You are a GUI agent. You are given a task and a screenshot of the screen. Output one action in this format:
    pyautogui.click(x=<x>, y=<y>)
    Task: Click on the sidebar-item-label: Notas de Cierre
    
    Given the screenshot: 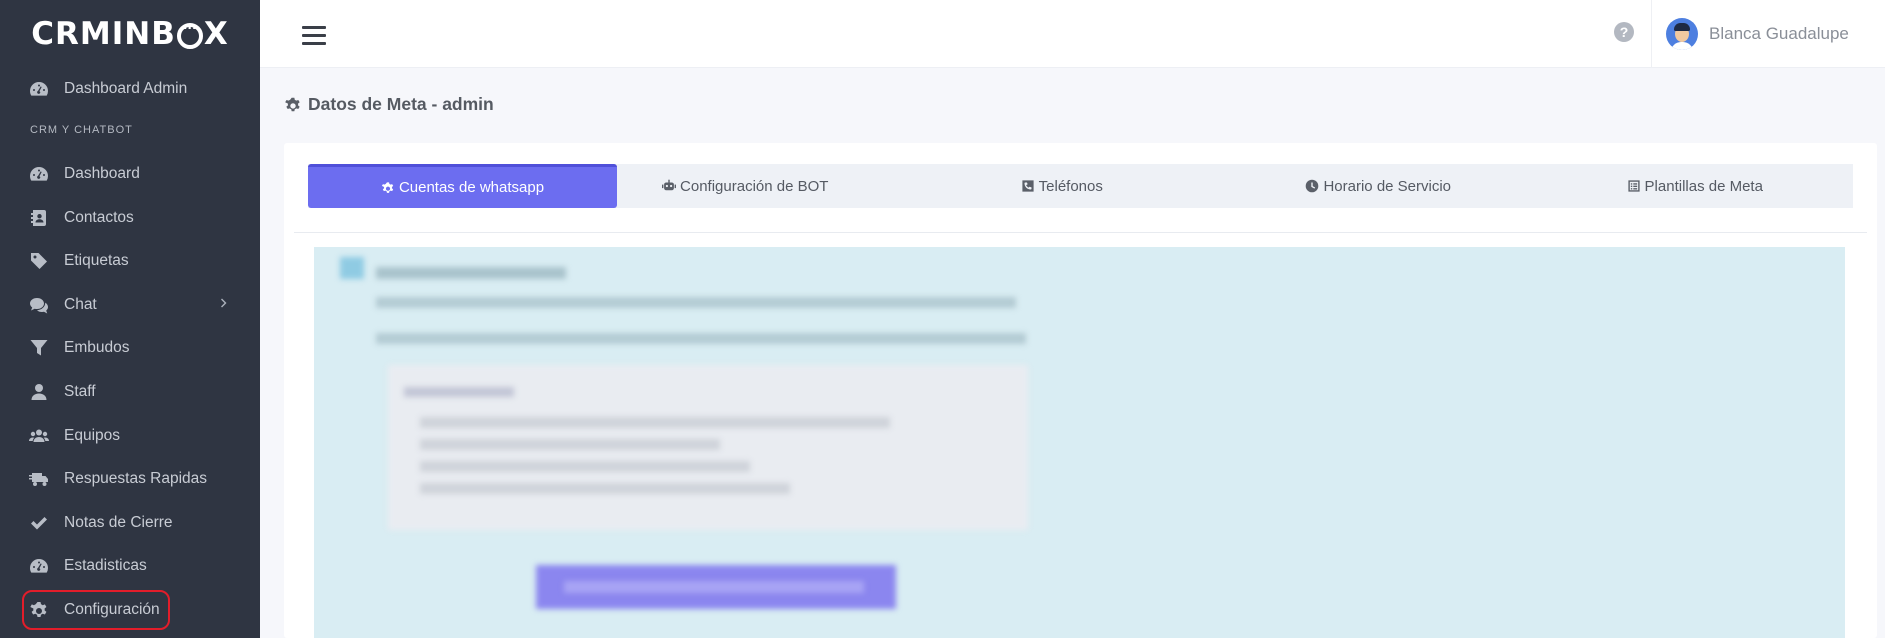 What is the action you would take?
    pyautogui.click(x=118, y=522)
    